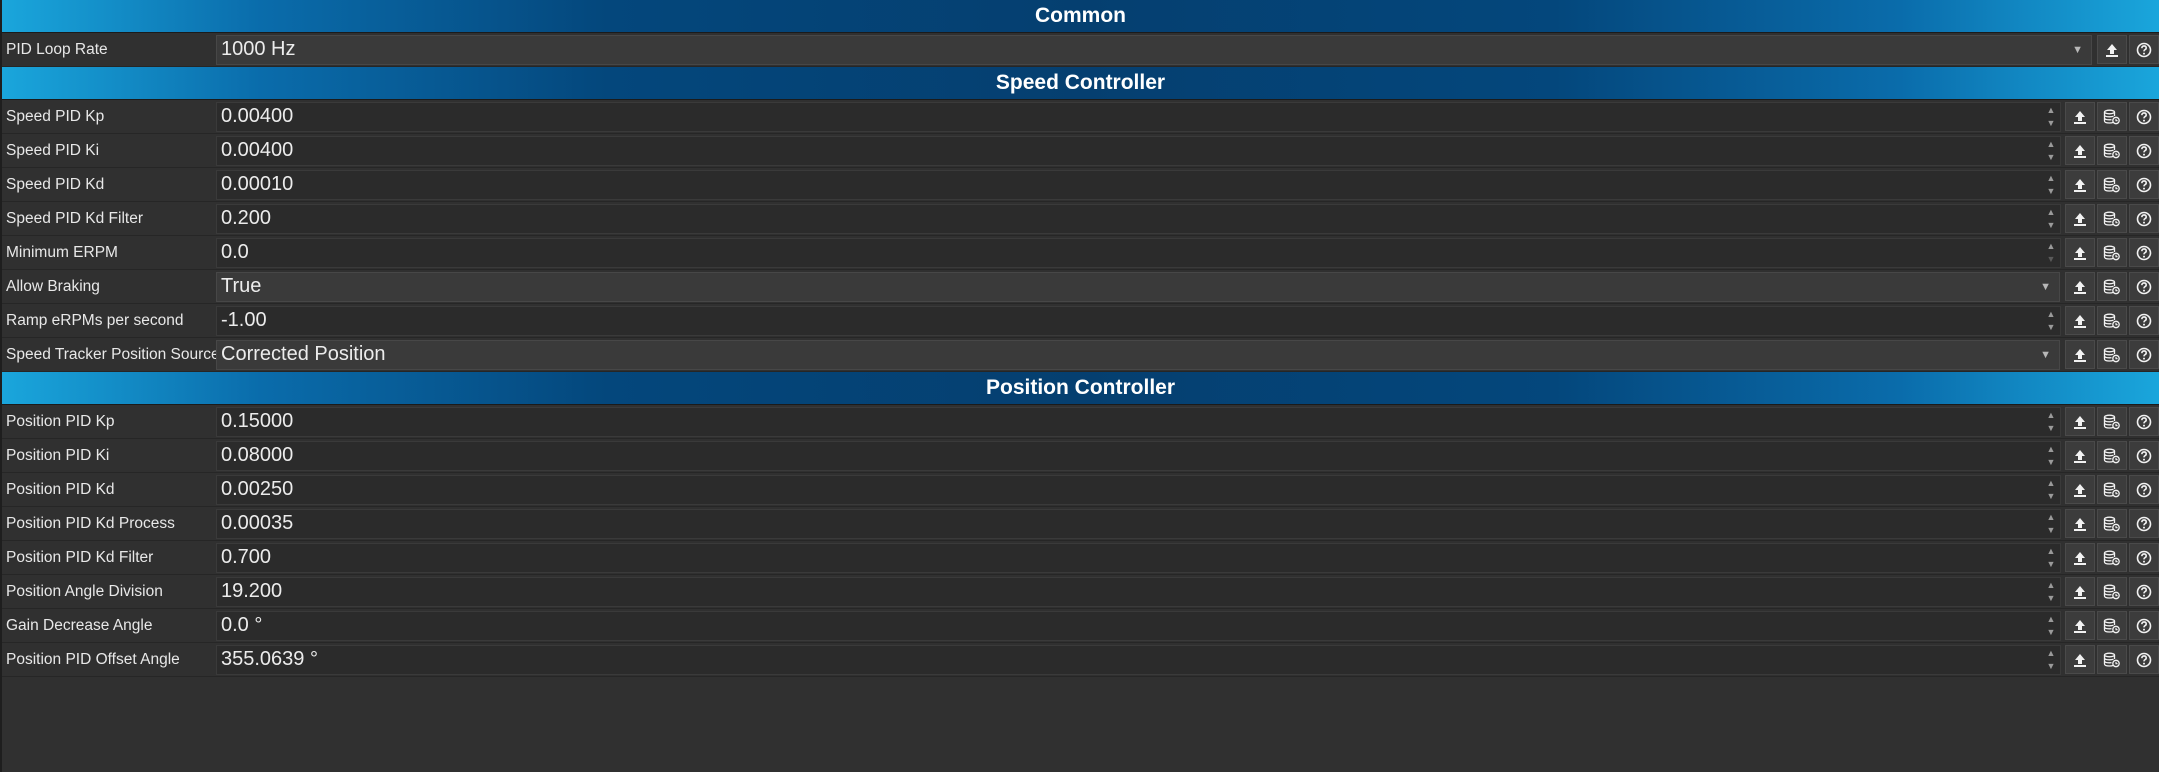 The image size is (2159, 772). I want to click on spin-buttons: ▲ ▼, so click(2051, 626).